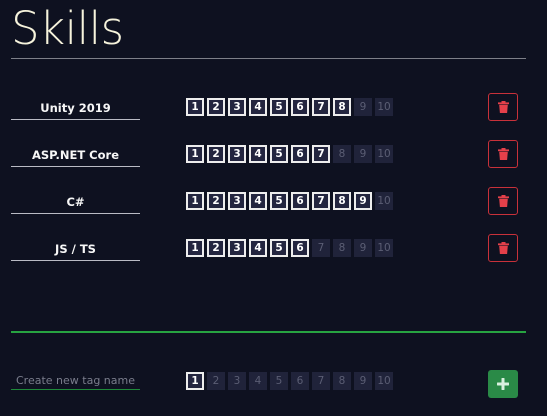 Image resolution: width=547 pixels, height=416 pixels. I want to click on skill-row: Unity 2019 1 2 3 4 5 6 7 8 9 10, so click(273, 110).